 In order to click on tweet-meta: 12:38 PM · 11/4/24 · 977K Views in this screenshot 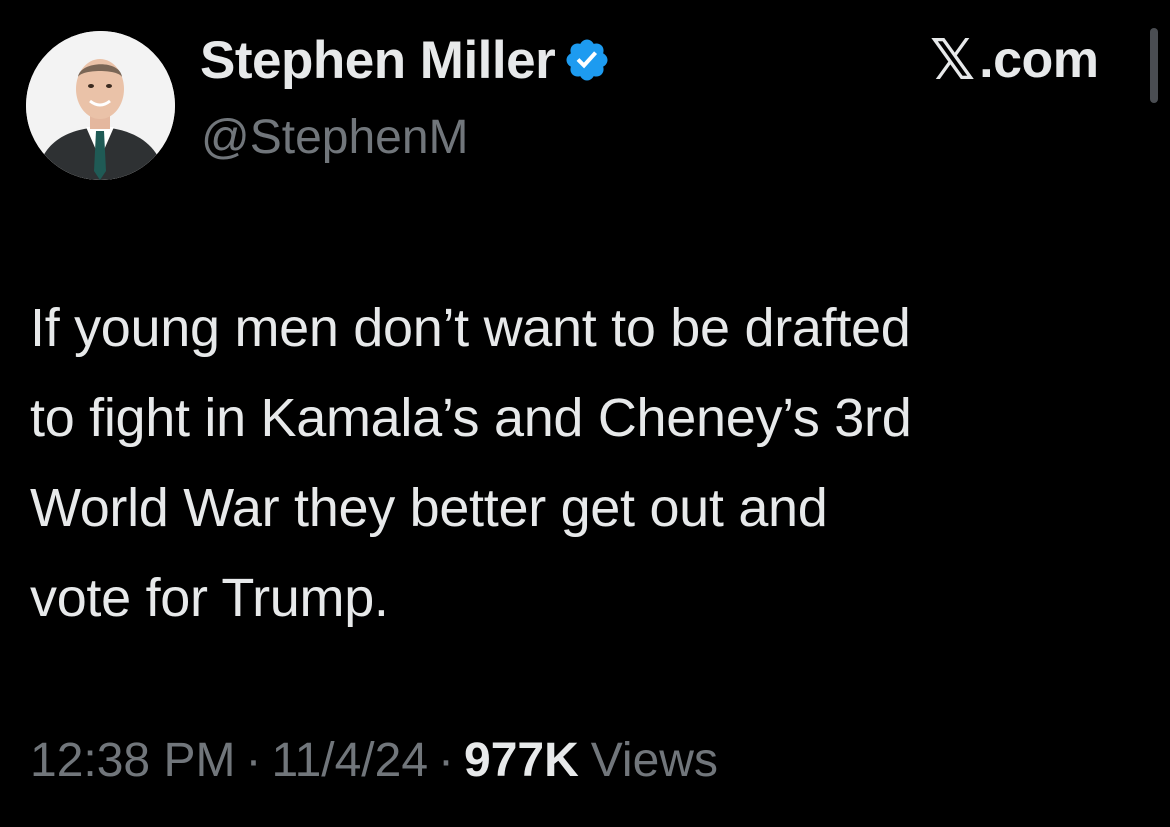, I will do `click(374, 760)`.